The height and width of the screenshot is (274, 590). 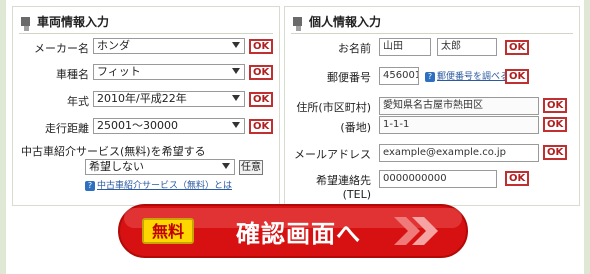 What do you see at coordinates (349, 77) in the screenshot?
I see `postal-label: 郵便番号` at bounding box center [349, 77].